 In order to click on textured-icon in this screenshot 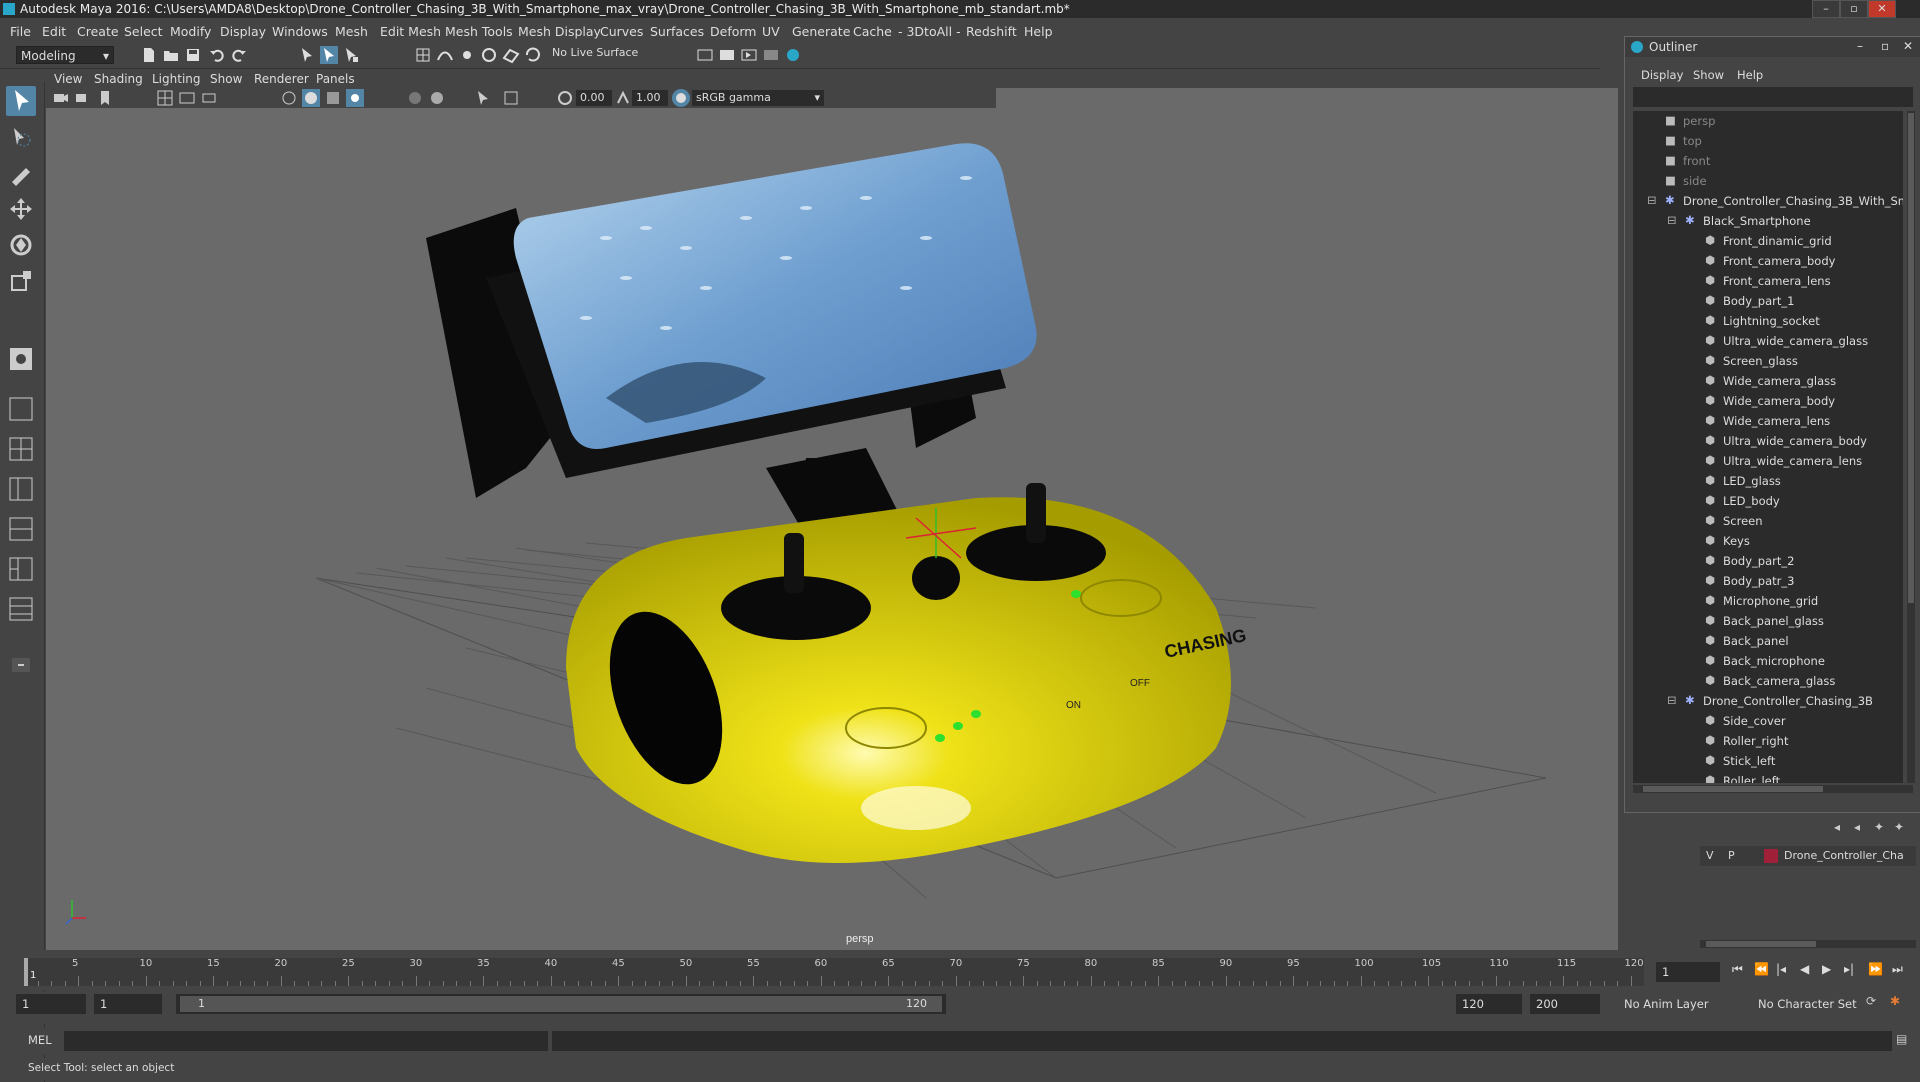, I will do `click(333, 98)`.